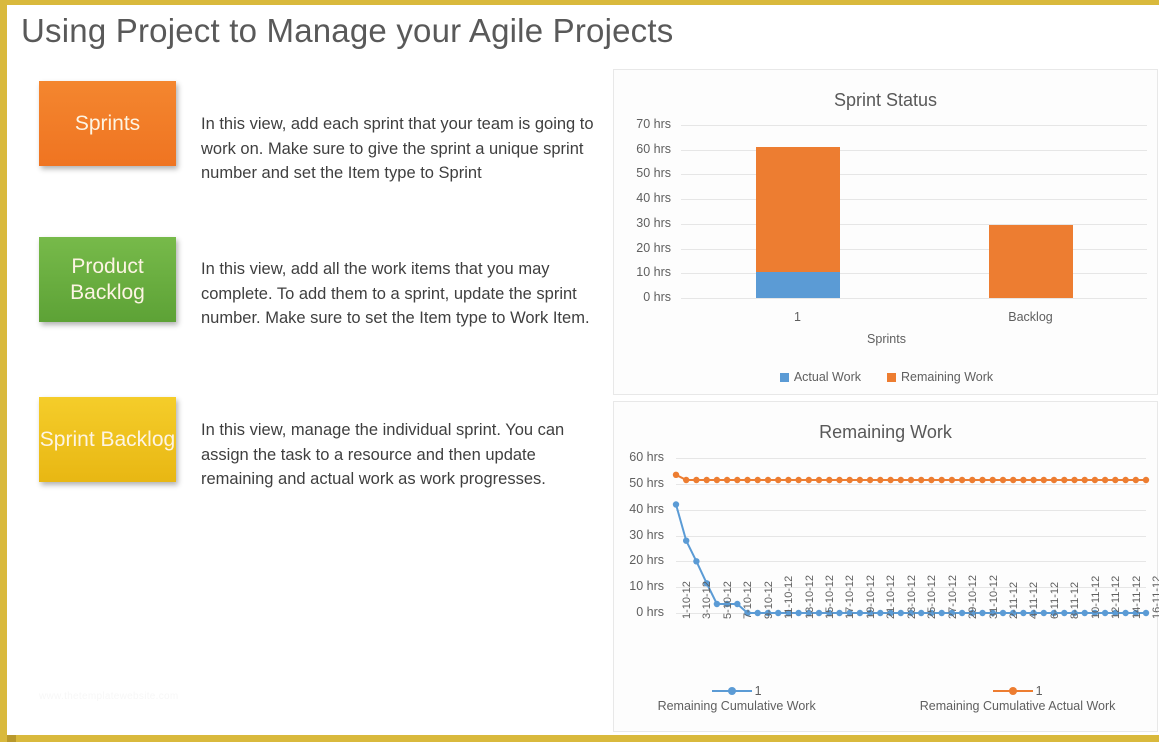 Image resolution: width=1159 pixels, height=742 pixels. What do you see at coordinates (1096, 597) in the screenshot?
I see `x-tick-label: 10-11-12` at bounding box center [1096, 597].